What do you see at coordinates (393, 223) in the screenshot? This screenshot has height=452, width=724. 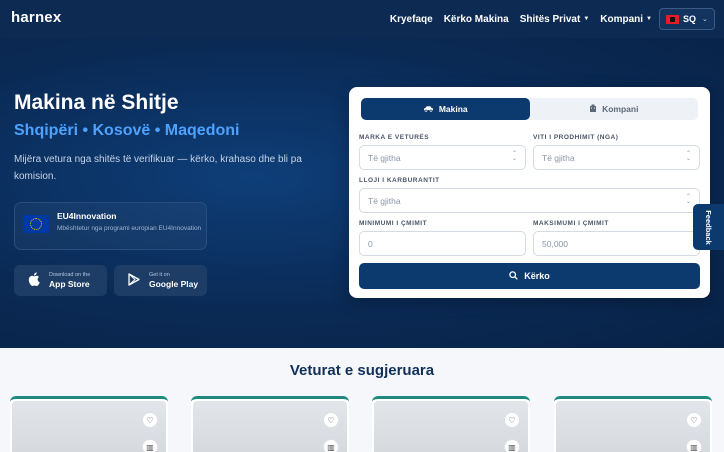 I see `min-price-label: MINIMUMI I ÇMIMIT` at bounding box center [393, 223].